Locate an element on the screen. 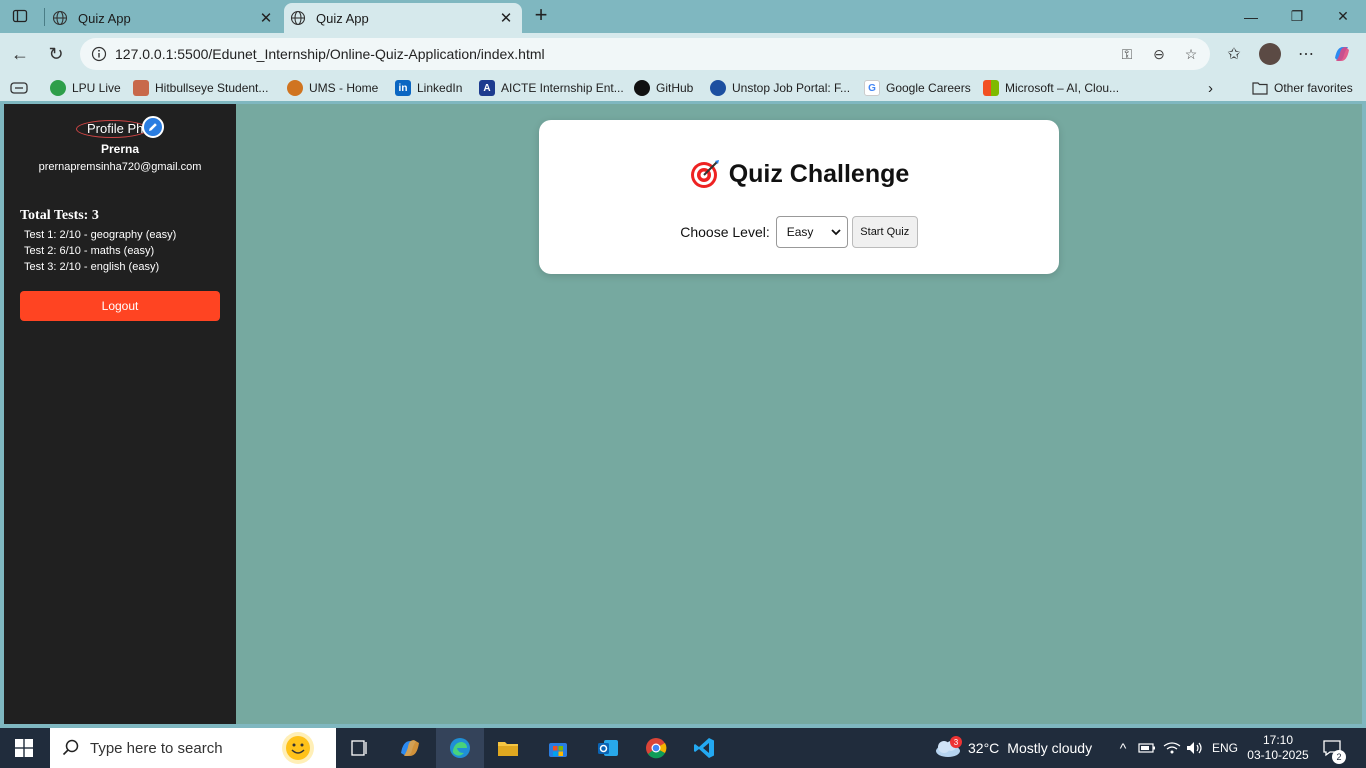  choose-level-label: Choose Level: is located at coordinates (725, 232).